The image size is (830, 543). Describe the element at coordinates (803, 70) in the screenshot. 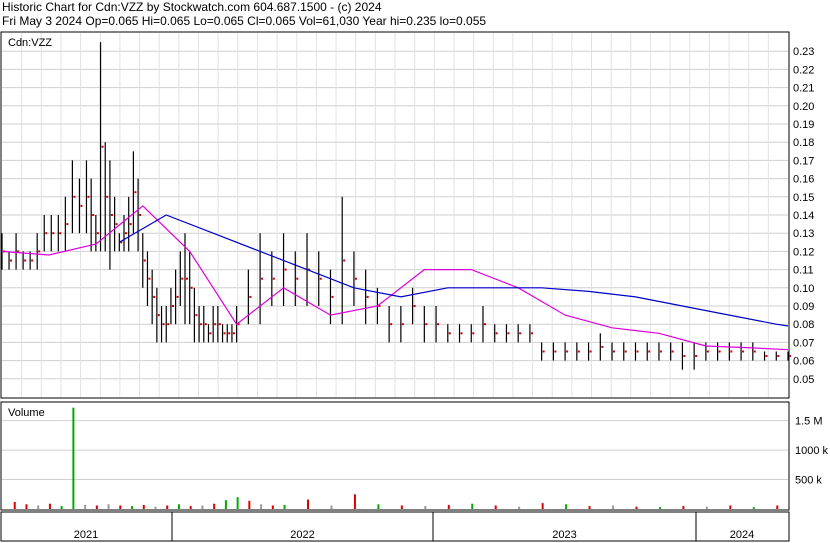

I see `price-tick-label: 0.22` at that location.